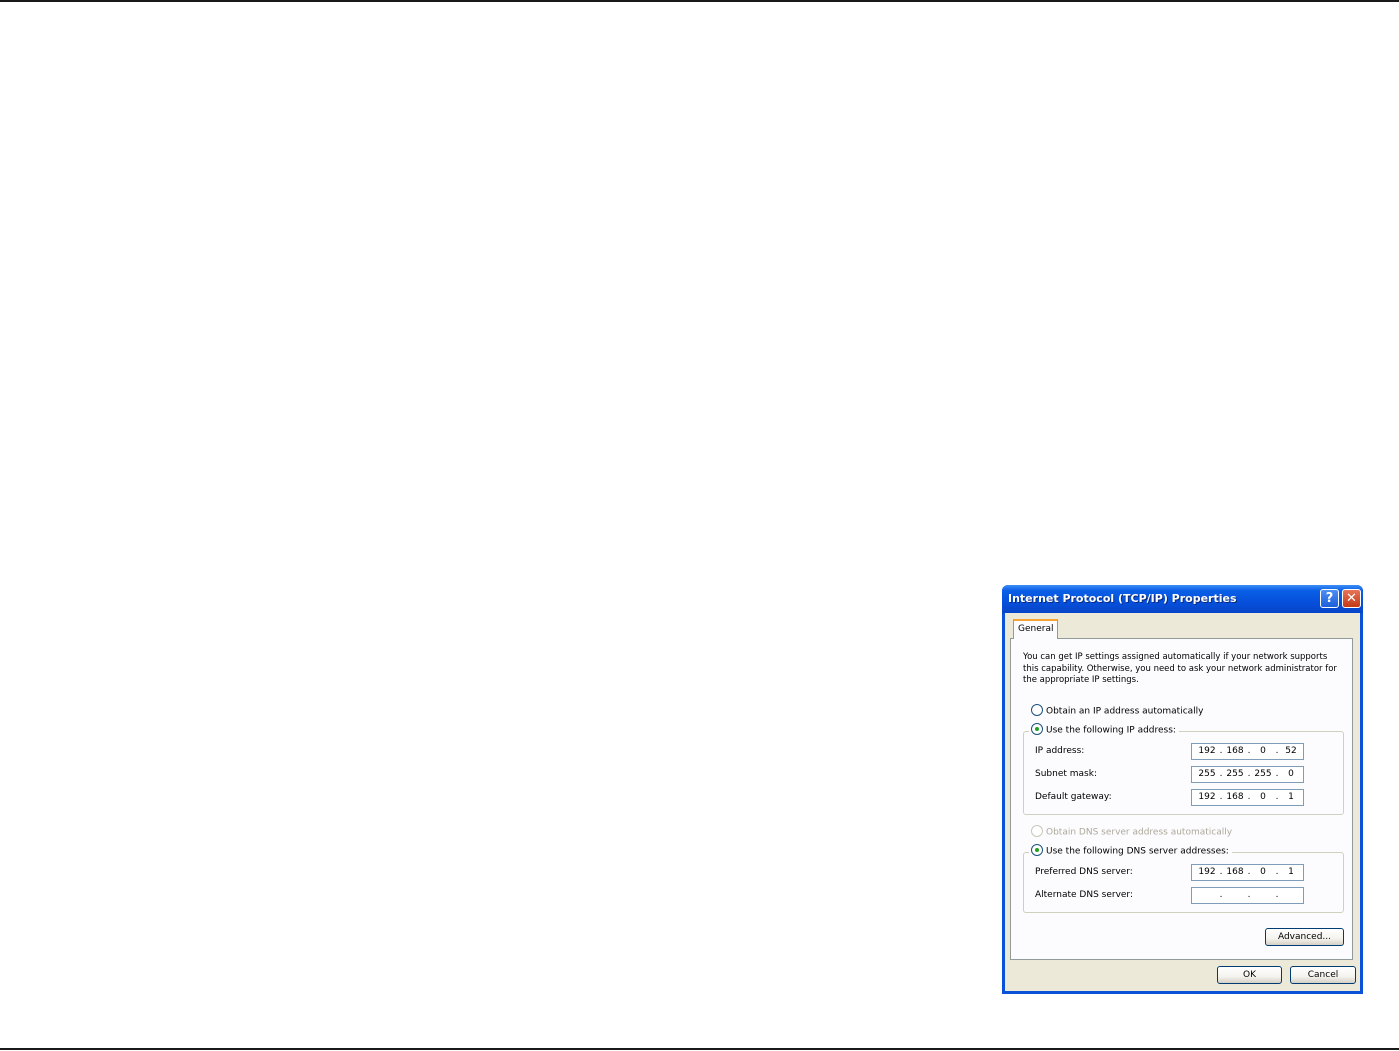 The width and height of the screenshot is (1399, 1051). Describe the element at coordinates (1263, 774) in the screenshot. I see `subnet-mask-octet-3: 255` at that location.